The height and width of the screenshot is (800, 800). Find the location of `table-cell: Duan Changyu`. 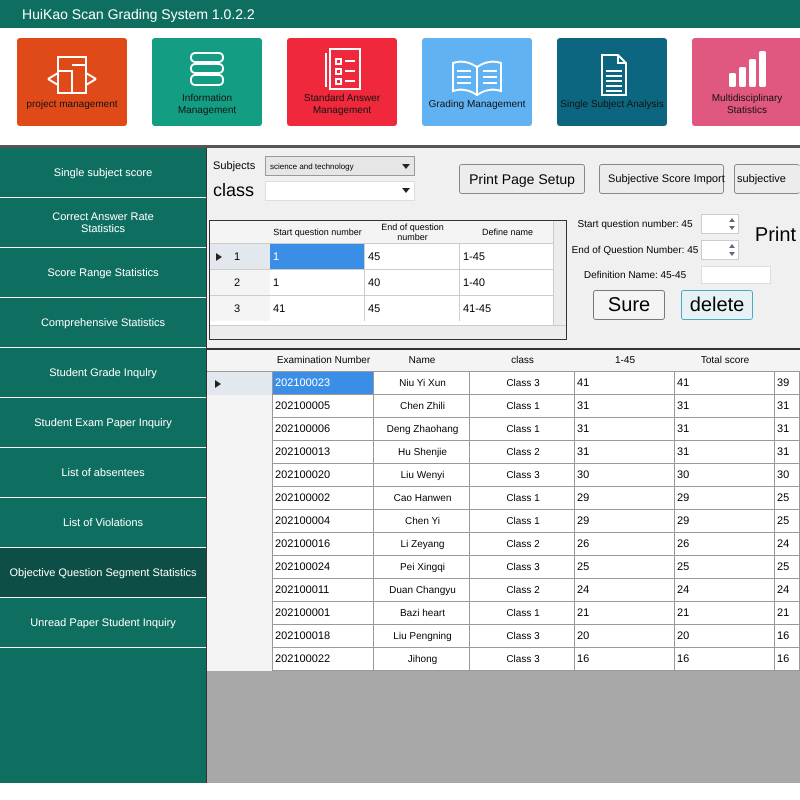

table-cell: Duan Changyu is located at coordinates (422, 590).